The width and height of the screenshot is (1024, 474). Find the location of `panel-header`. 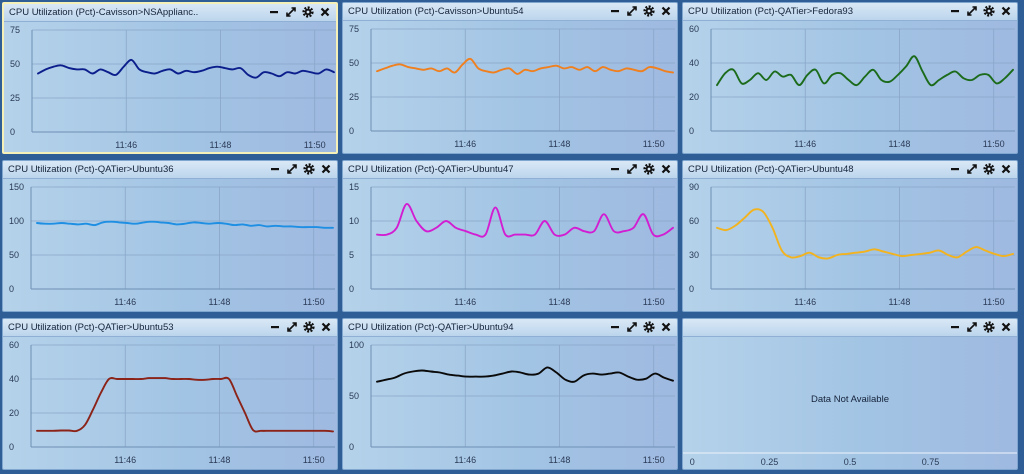

panel-header is located at coordinates (850, 328).